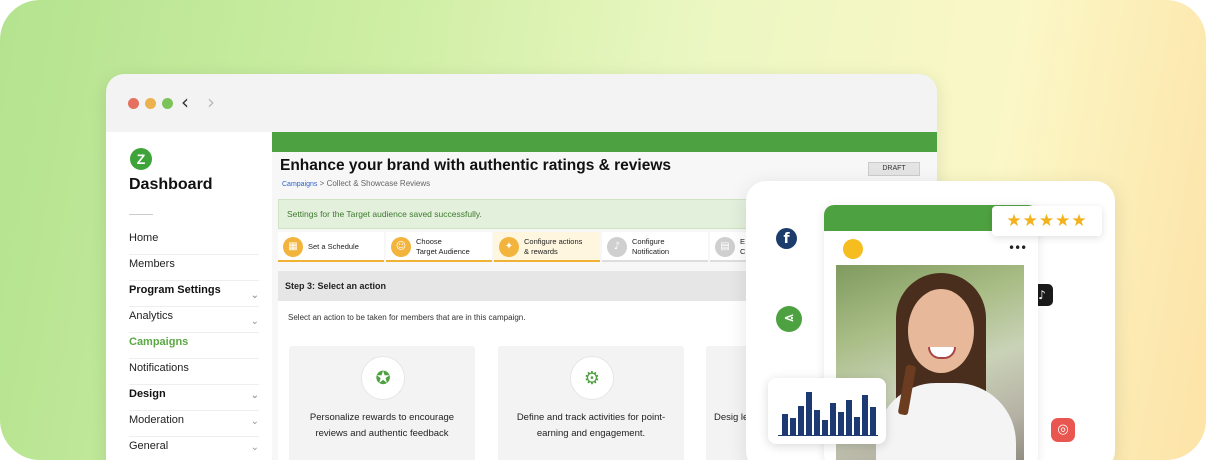  Describe the element at coordinates (401, 247) in the screenshot. I see `audience-icon: ☺` at that location.